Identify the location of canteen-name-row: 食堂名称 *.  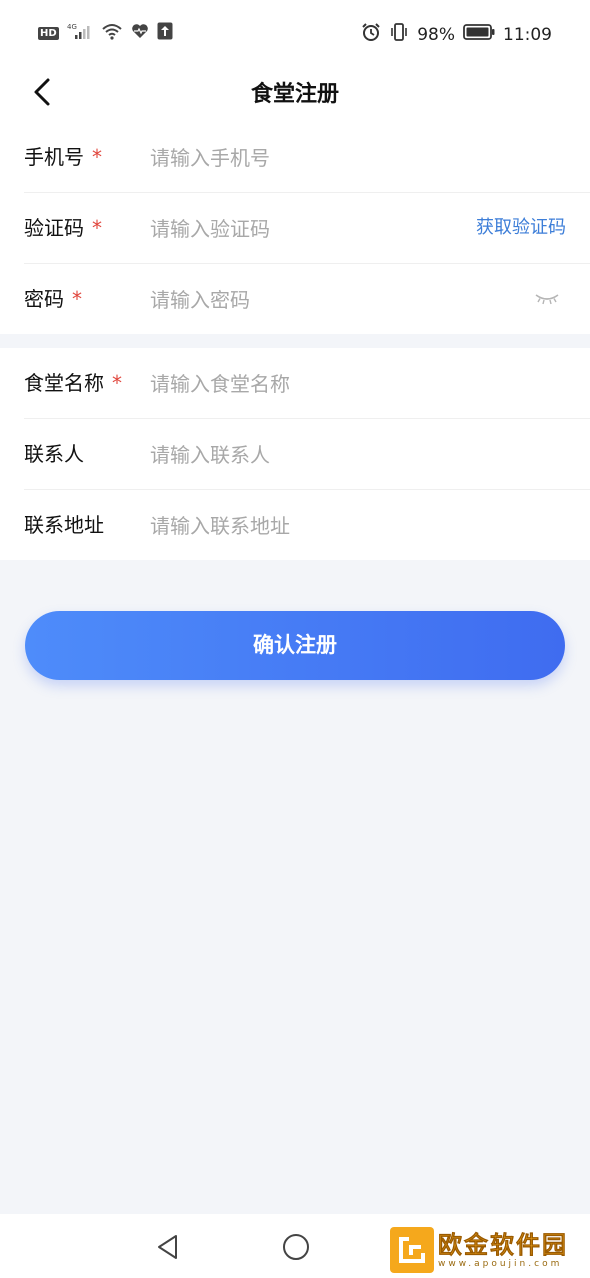
(307, 383).